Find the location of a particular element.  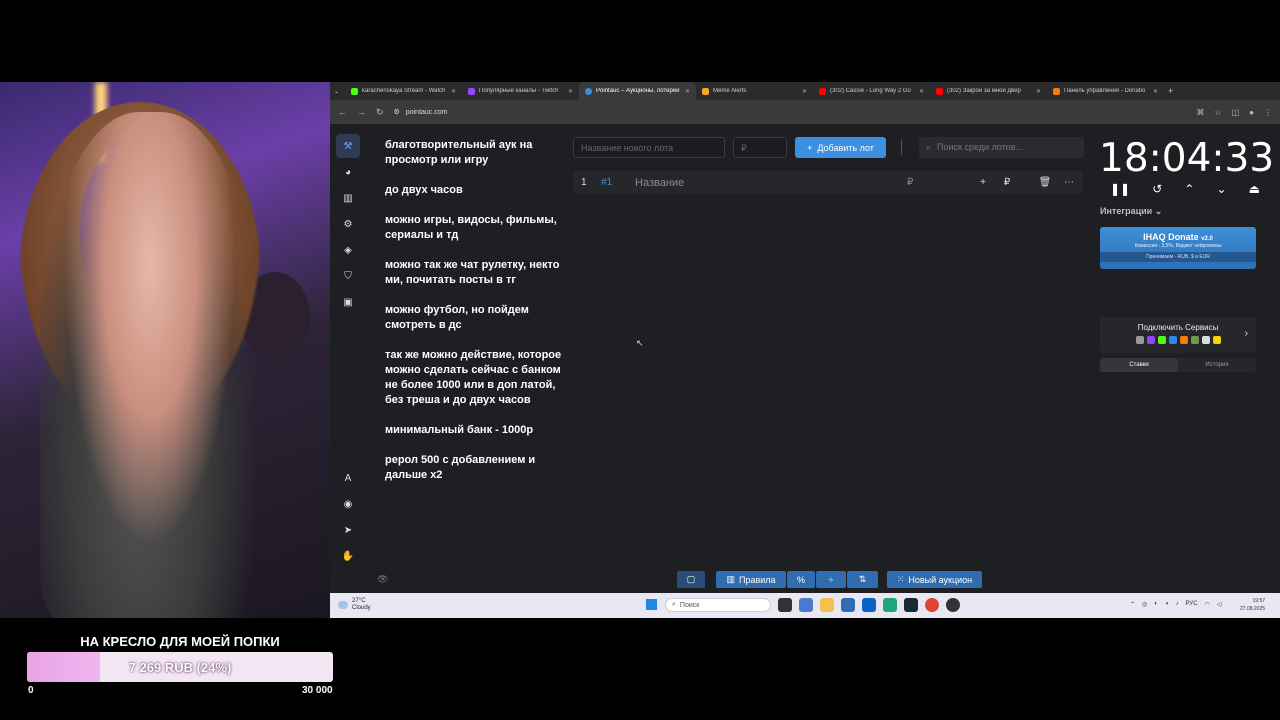

lot-row: 1 #1 Название ₽ + ₽ 🗑 ⋯ is located at coordinates (828, 182).